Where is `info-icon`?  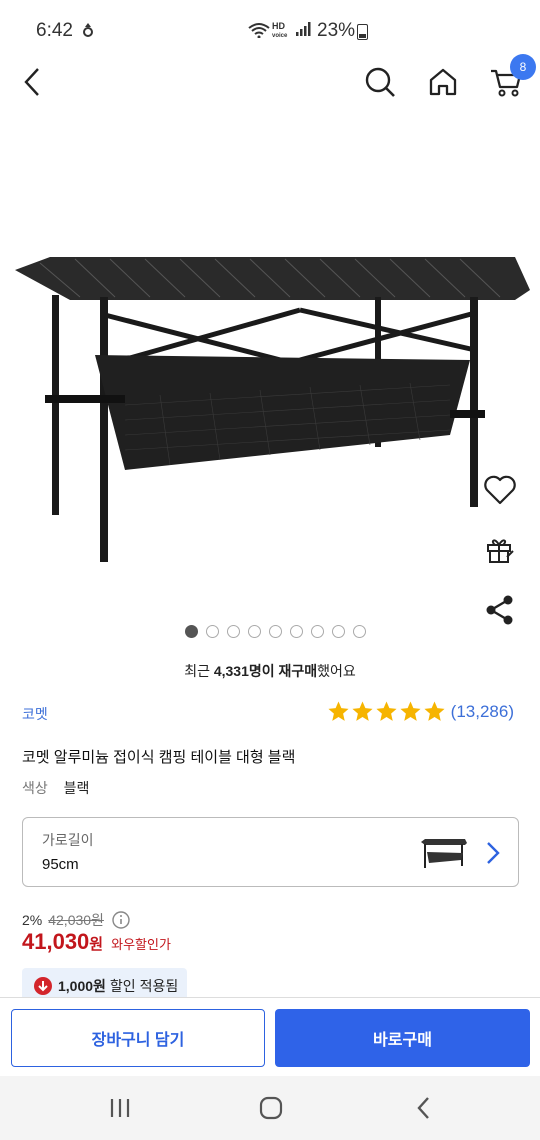
info-icon is located at coordinates (121, 920).